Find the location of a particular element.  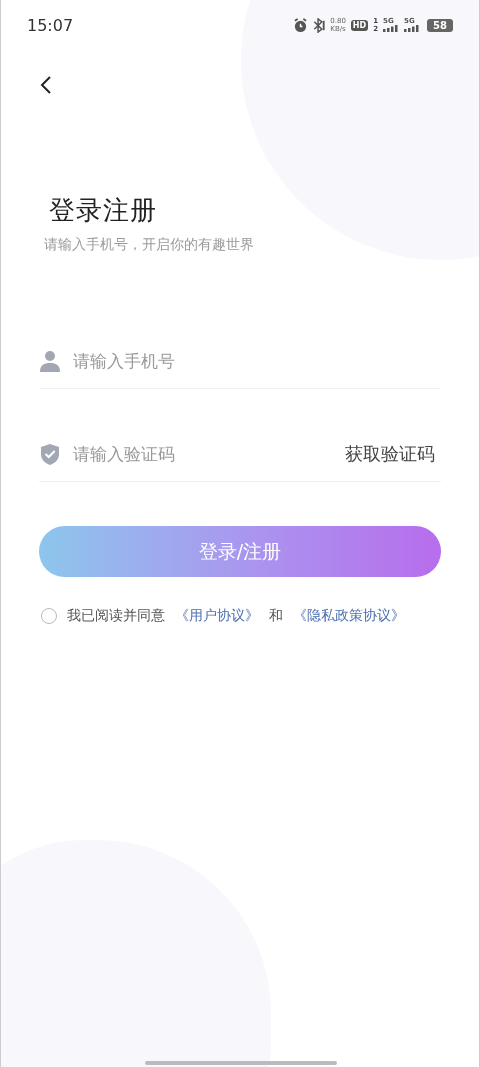

status-time: 15:07 is located at coordinates (50, 25).